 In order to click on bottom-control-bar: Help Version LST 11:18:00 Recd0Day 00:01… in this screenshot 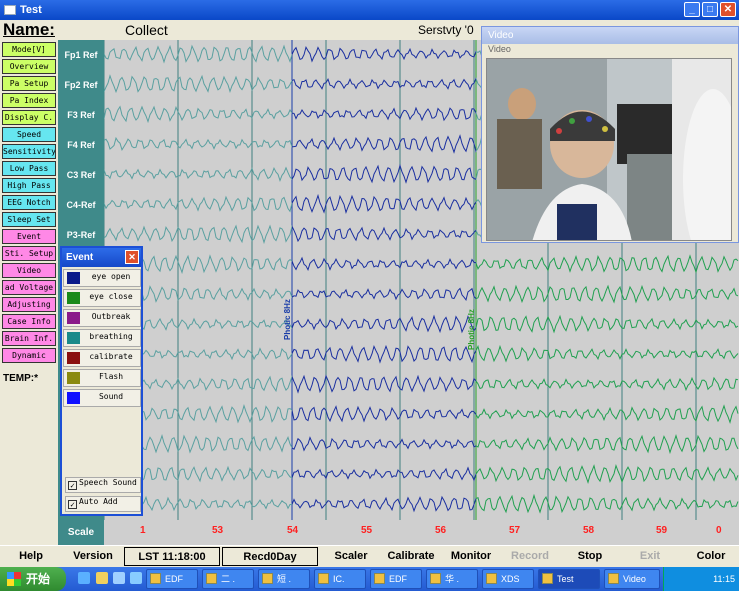, I will do `click(369, 563)`.